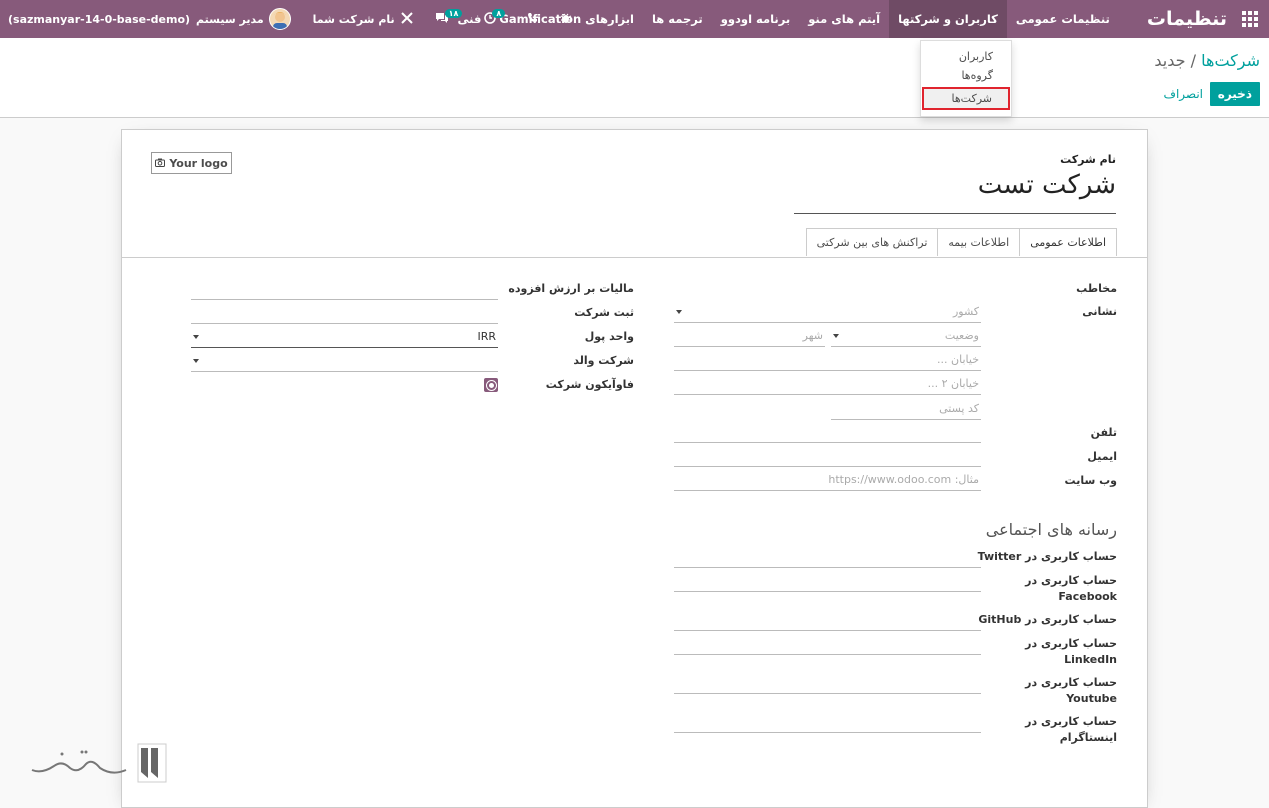  I want to click on facebook-label-line2: Facebook, so click(1087, 596).